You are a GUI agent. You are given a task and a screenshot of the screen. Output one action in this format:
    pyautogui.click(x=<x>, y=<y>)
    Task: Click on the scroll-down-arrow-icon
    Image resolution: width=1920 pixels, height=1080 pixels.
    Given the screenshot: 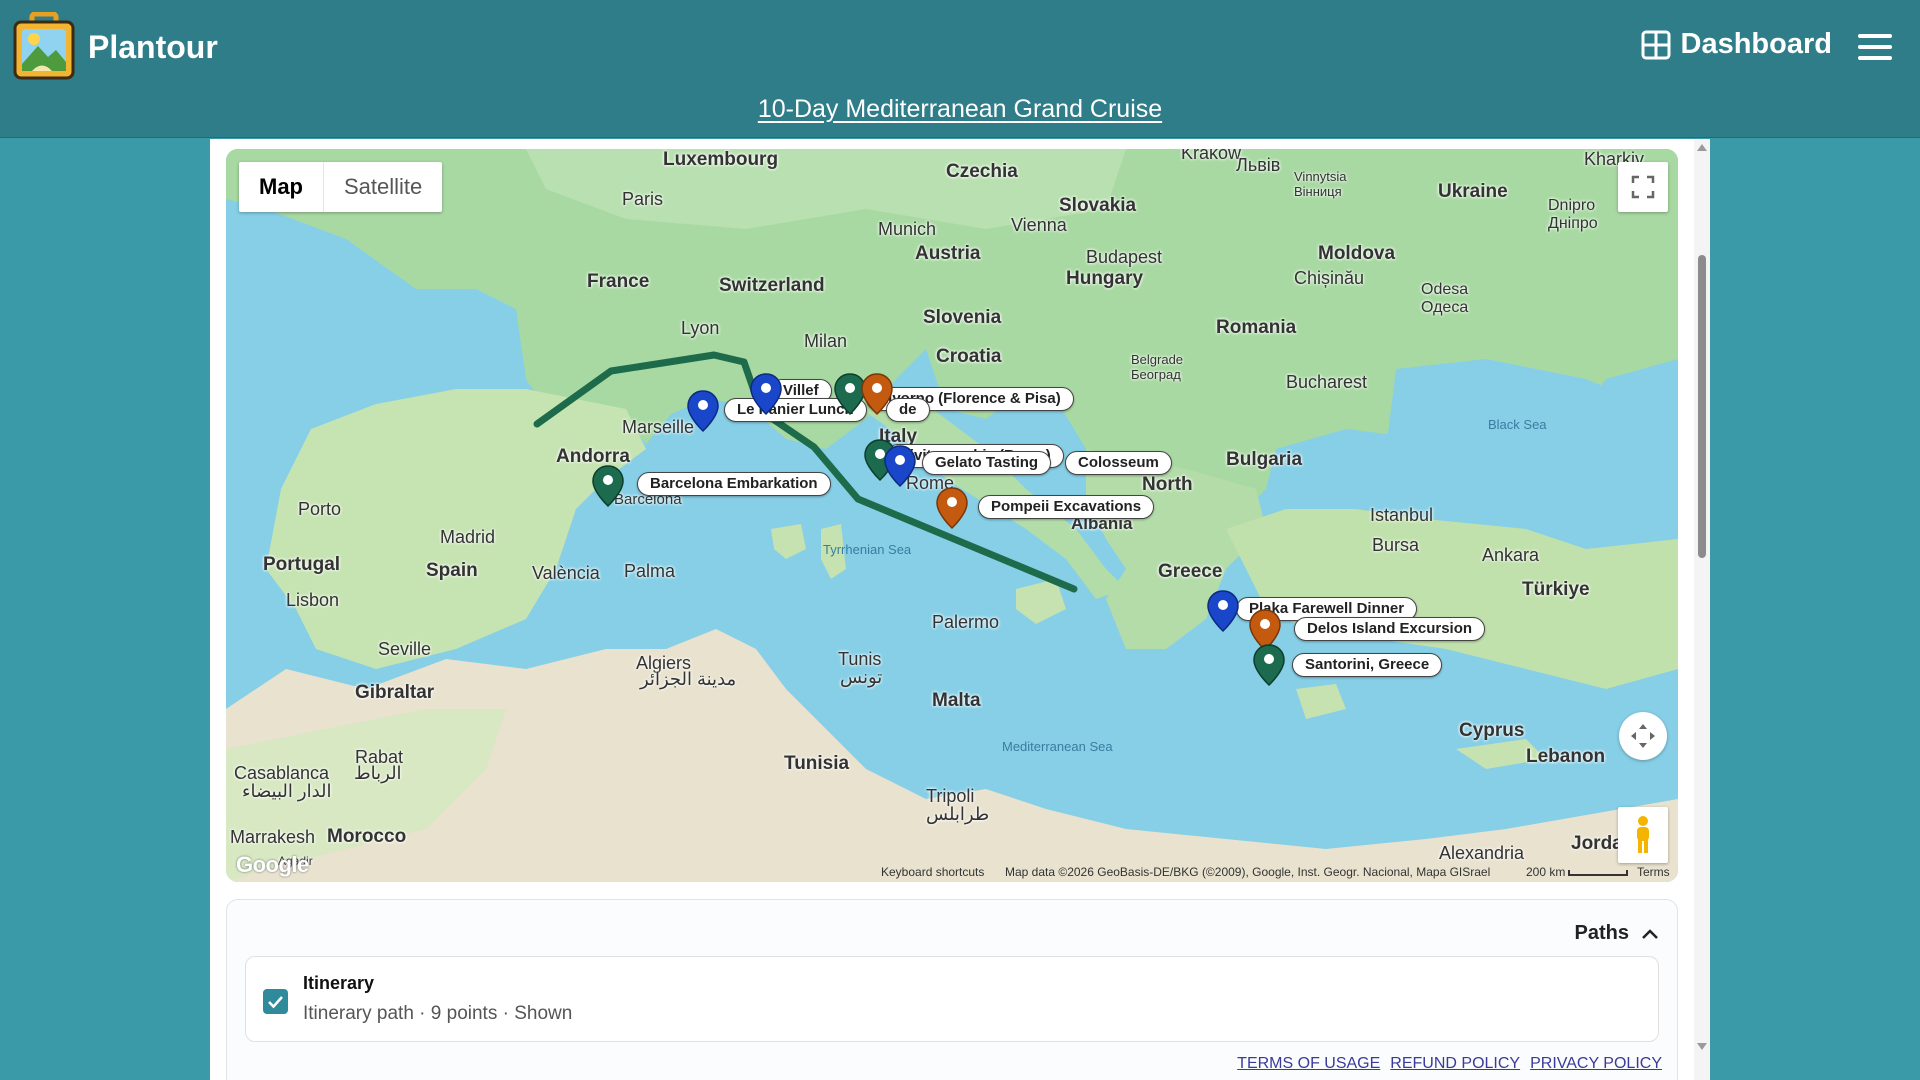 What is the action you would take?
    pyautogui.click(x=1702, y=1046)
    